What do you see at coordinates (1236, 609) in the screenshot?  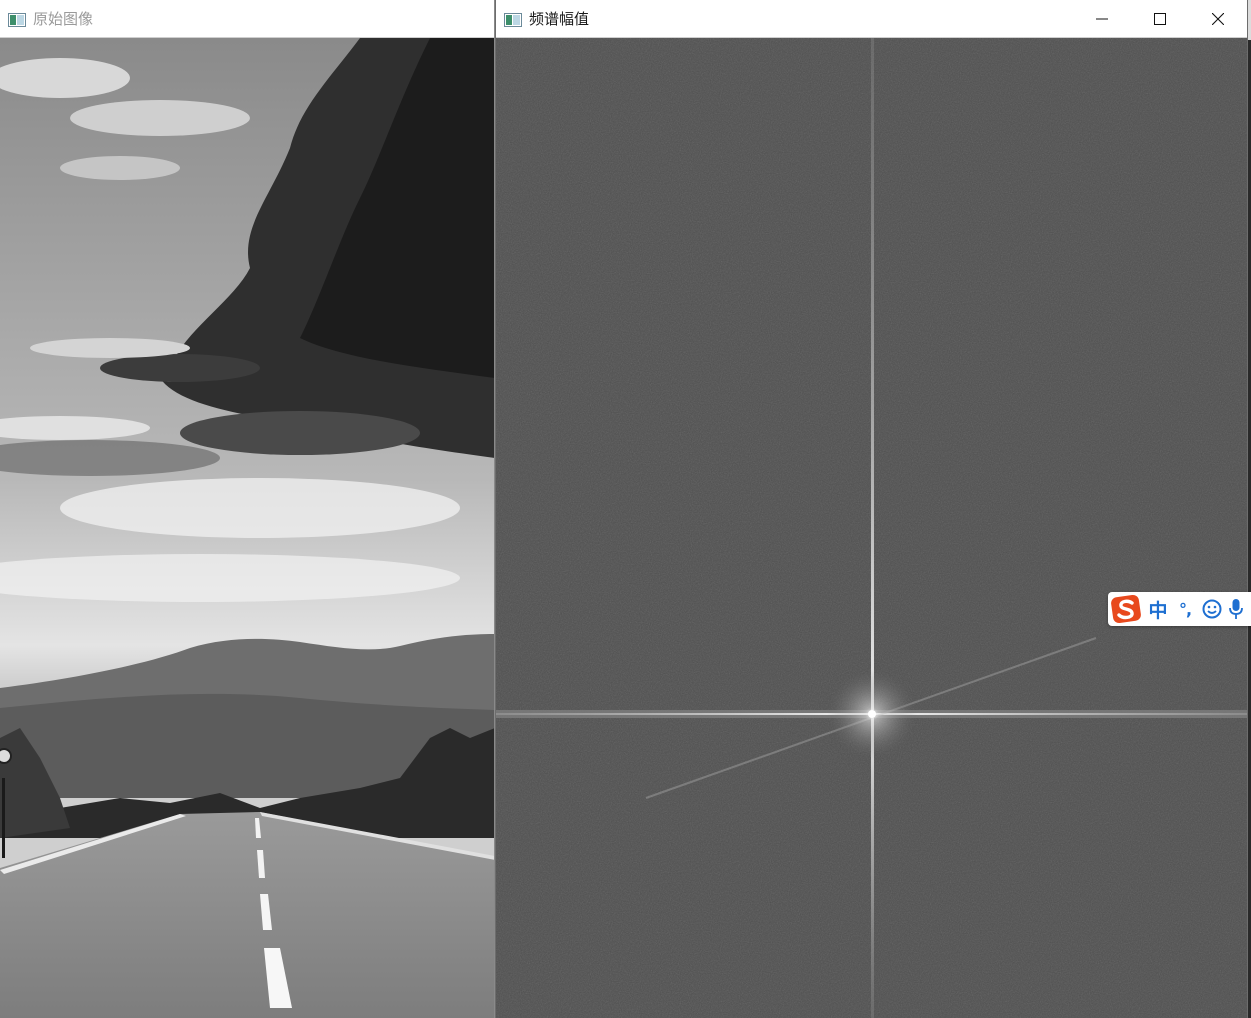 I see `microphone-icon` at bounding box center [1236, 609].